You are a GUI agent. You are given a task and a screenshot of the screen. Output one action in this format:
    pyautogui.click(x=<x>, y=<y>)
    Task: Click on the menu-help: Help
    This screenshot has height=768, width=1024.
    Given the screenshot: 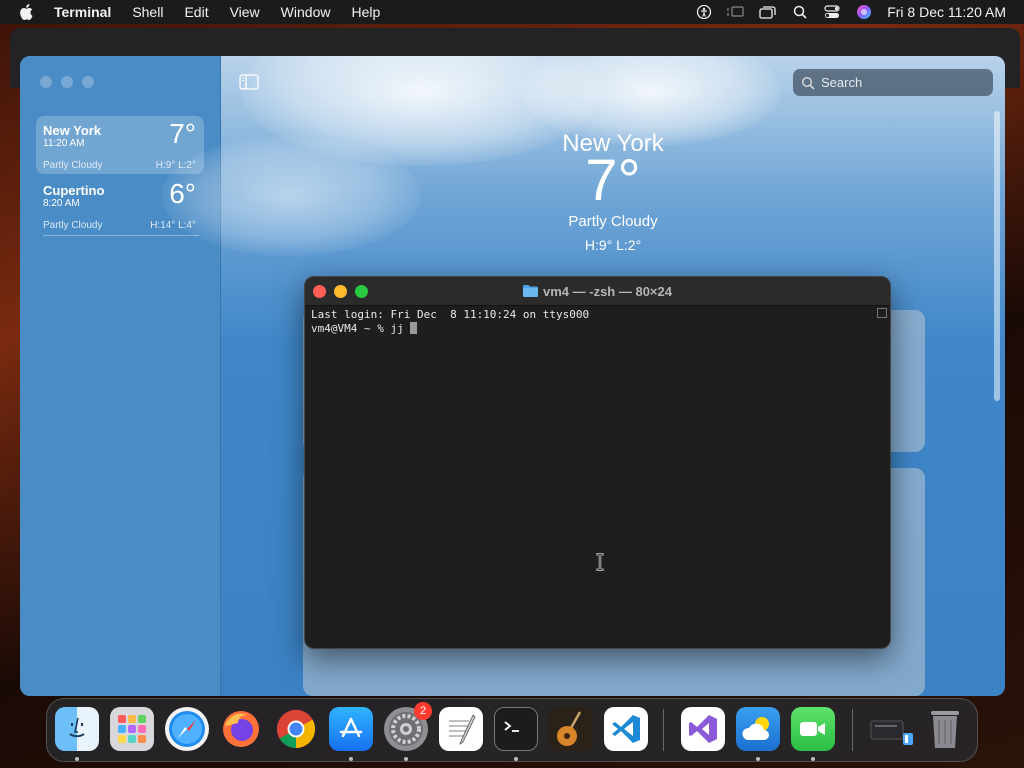 What is the action you would take?
    pyautogui.click(x=365, y=12)
    